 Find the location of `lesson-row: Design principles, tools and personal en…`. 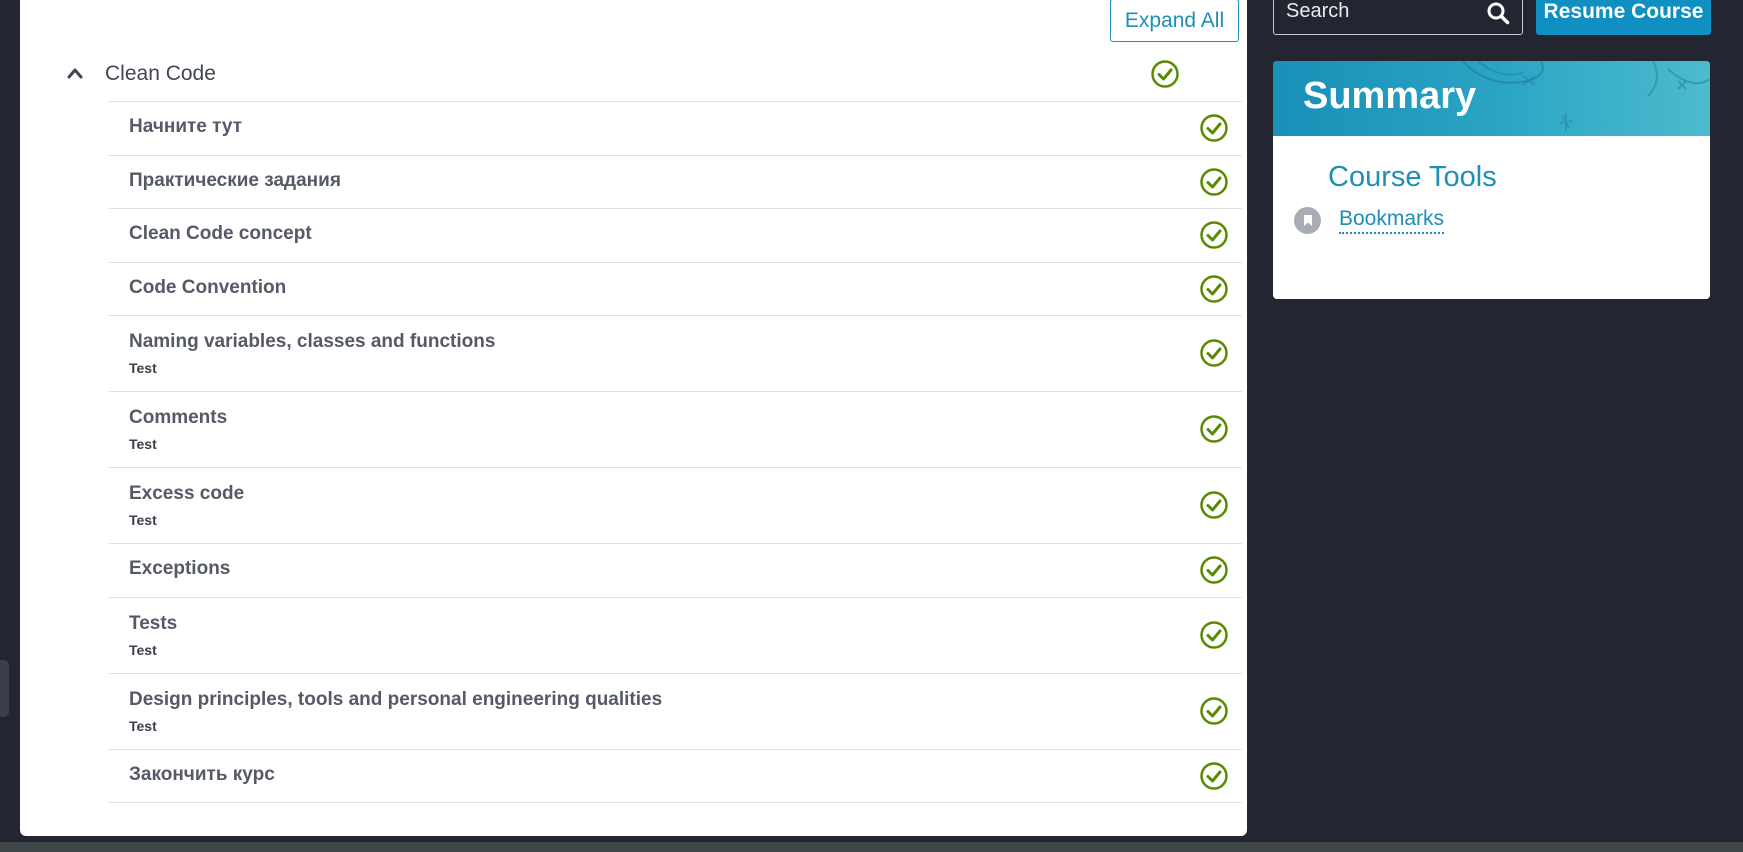

lesson-row: Design principles, tools and personal en… is located at coordinates (675, 712).